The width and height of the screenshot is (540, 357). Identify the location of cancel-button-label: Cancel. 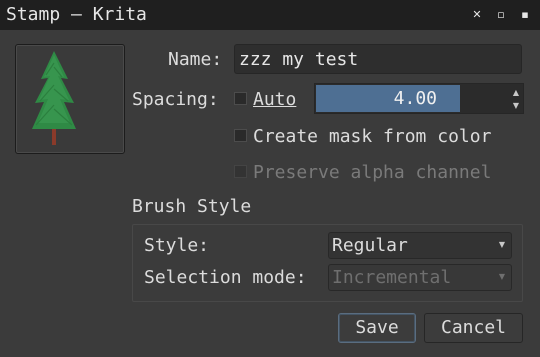
(473, 327).